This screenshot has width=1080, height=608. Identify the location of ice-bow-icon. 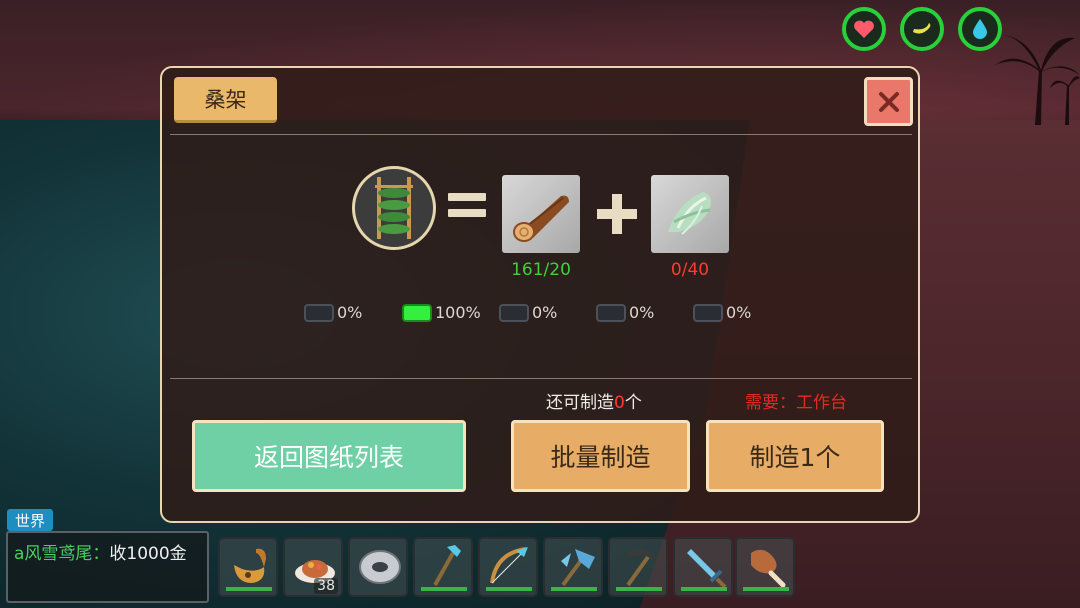
(509, 565).